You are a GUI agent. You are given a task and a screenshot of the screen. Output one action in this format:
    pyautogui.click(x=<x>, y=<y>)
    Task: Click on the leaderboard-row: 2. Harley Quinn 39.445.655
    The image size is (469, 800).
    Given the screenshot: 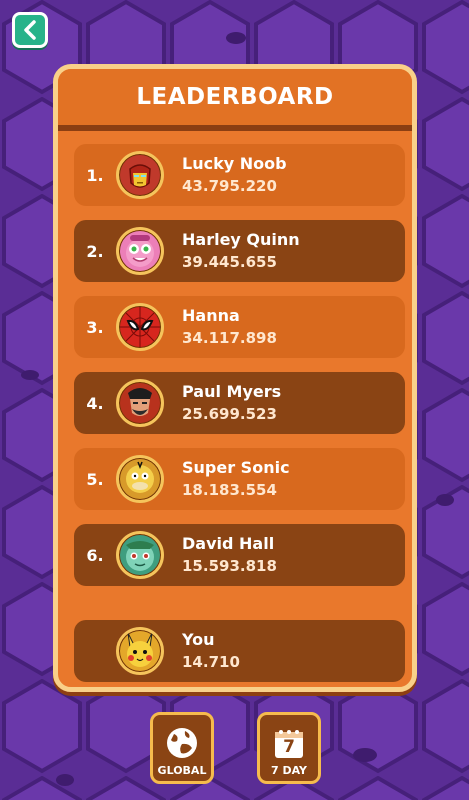 What is the action you would take?
    pyautogui.click(x=239, y=251)
    